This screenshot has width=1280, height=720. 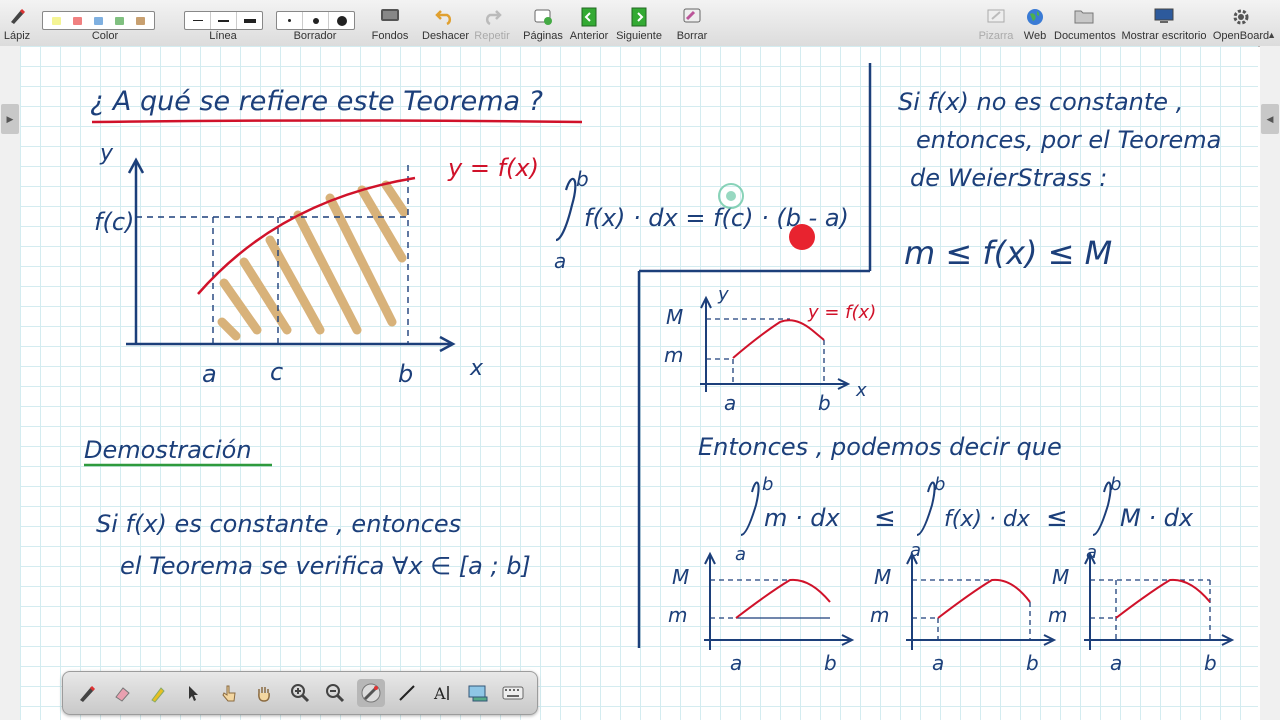 I want to click on eraser-tool, so click(x=122, y=693).